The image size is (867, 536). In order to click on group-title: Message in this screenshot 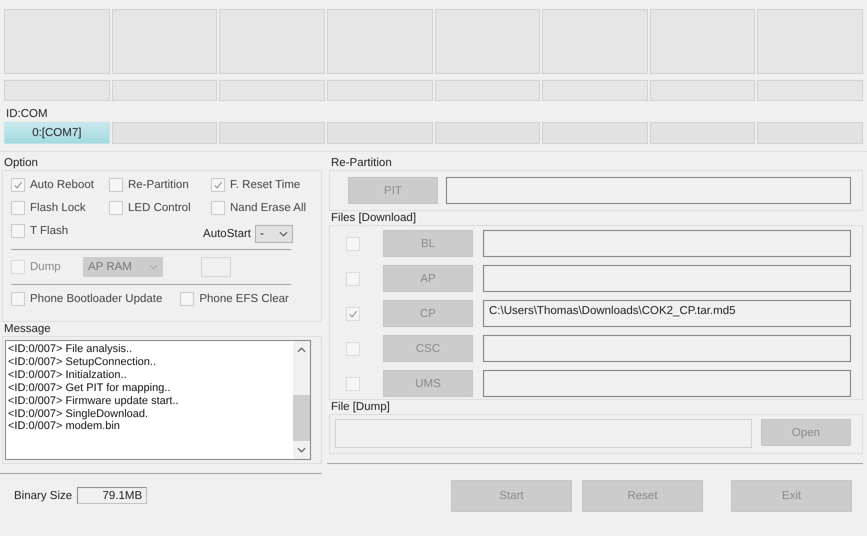, I will do `click(27, 329)`.